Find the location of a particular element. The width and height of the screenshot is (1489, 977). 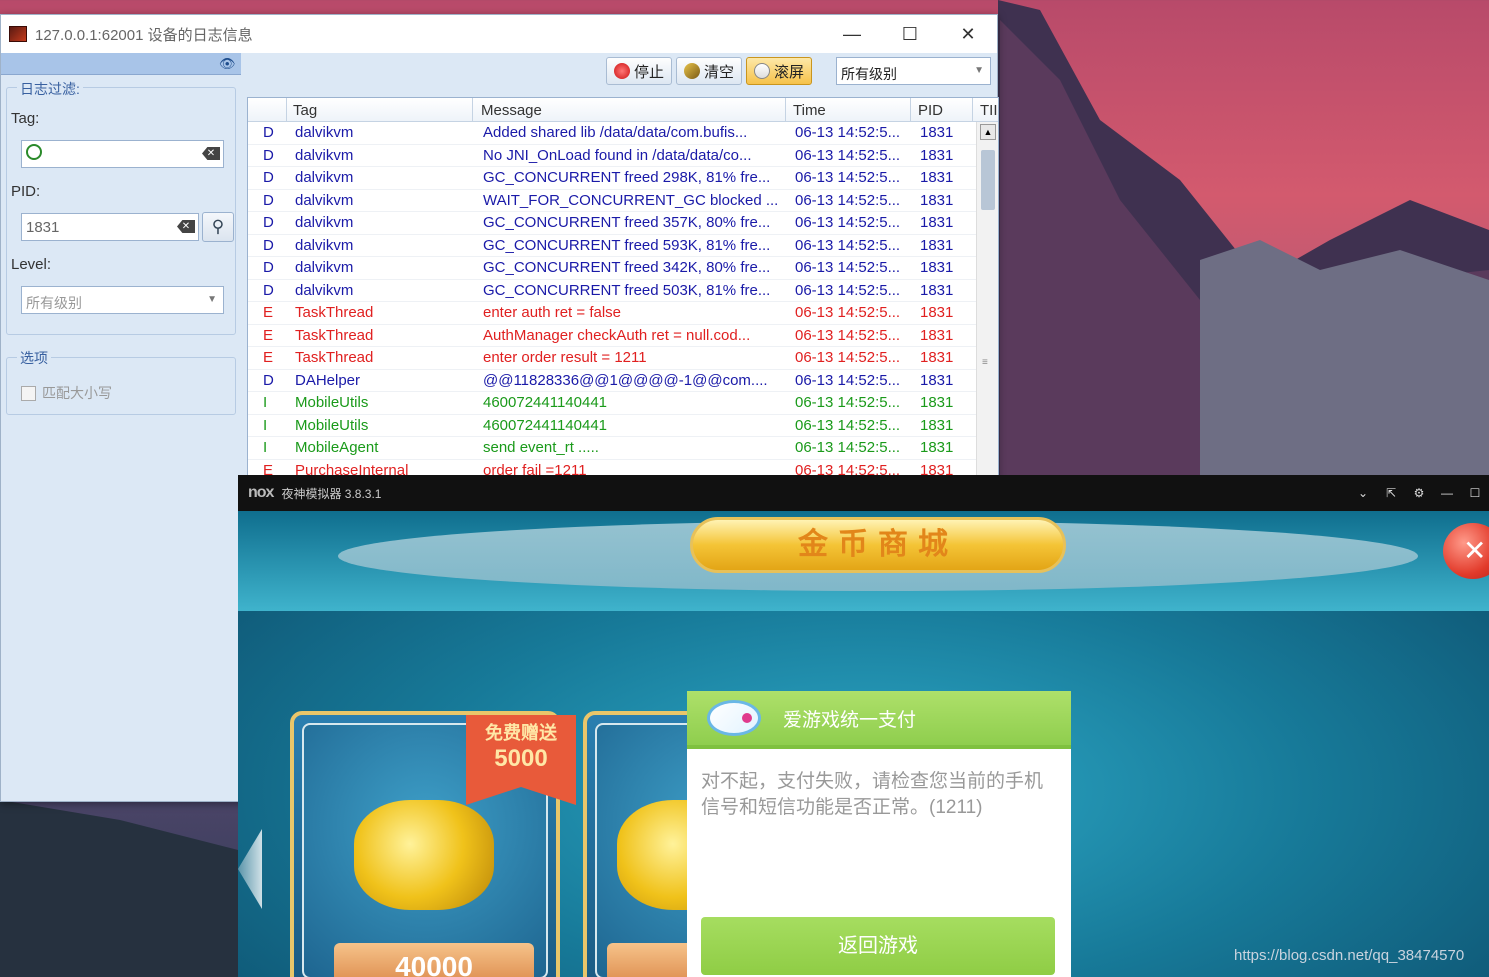

coin-pack-card: 免费赠送 5000 40000 is located at coordinates (433, 844).